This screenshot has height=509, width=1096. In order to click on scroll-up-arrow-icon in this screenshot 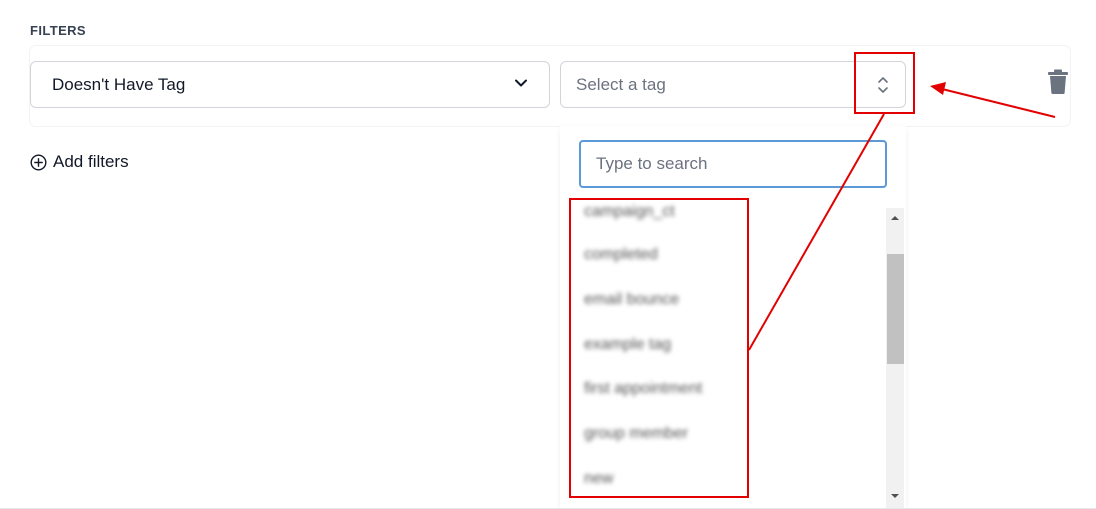, I will do `click(895, 218)`.